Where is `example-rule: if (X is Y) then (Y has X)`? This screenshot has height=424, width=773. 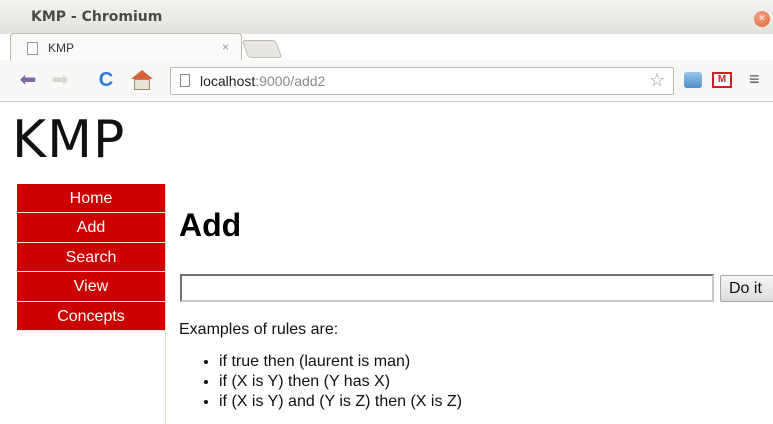
example-rule: if (X is Y) then (Y has X) is located at coordinates (340, 382).